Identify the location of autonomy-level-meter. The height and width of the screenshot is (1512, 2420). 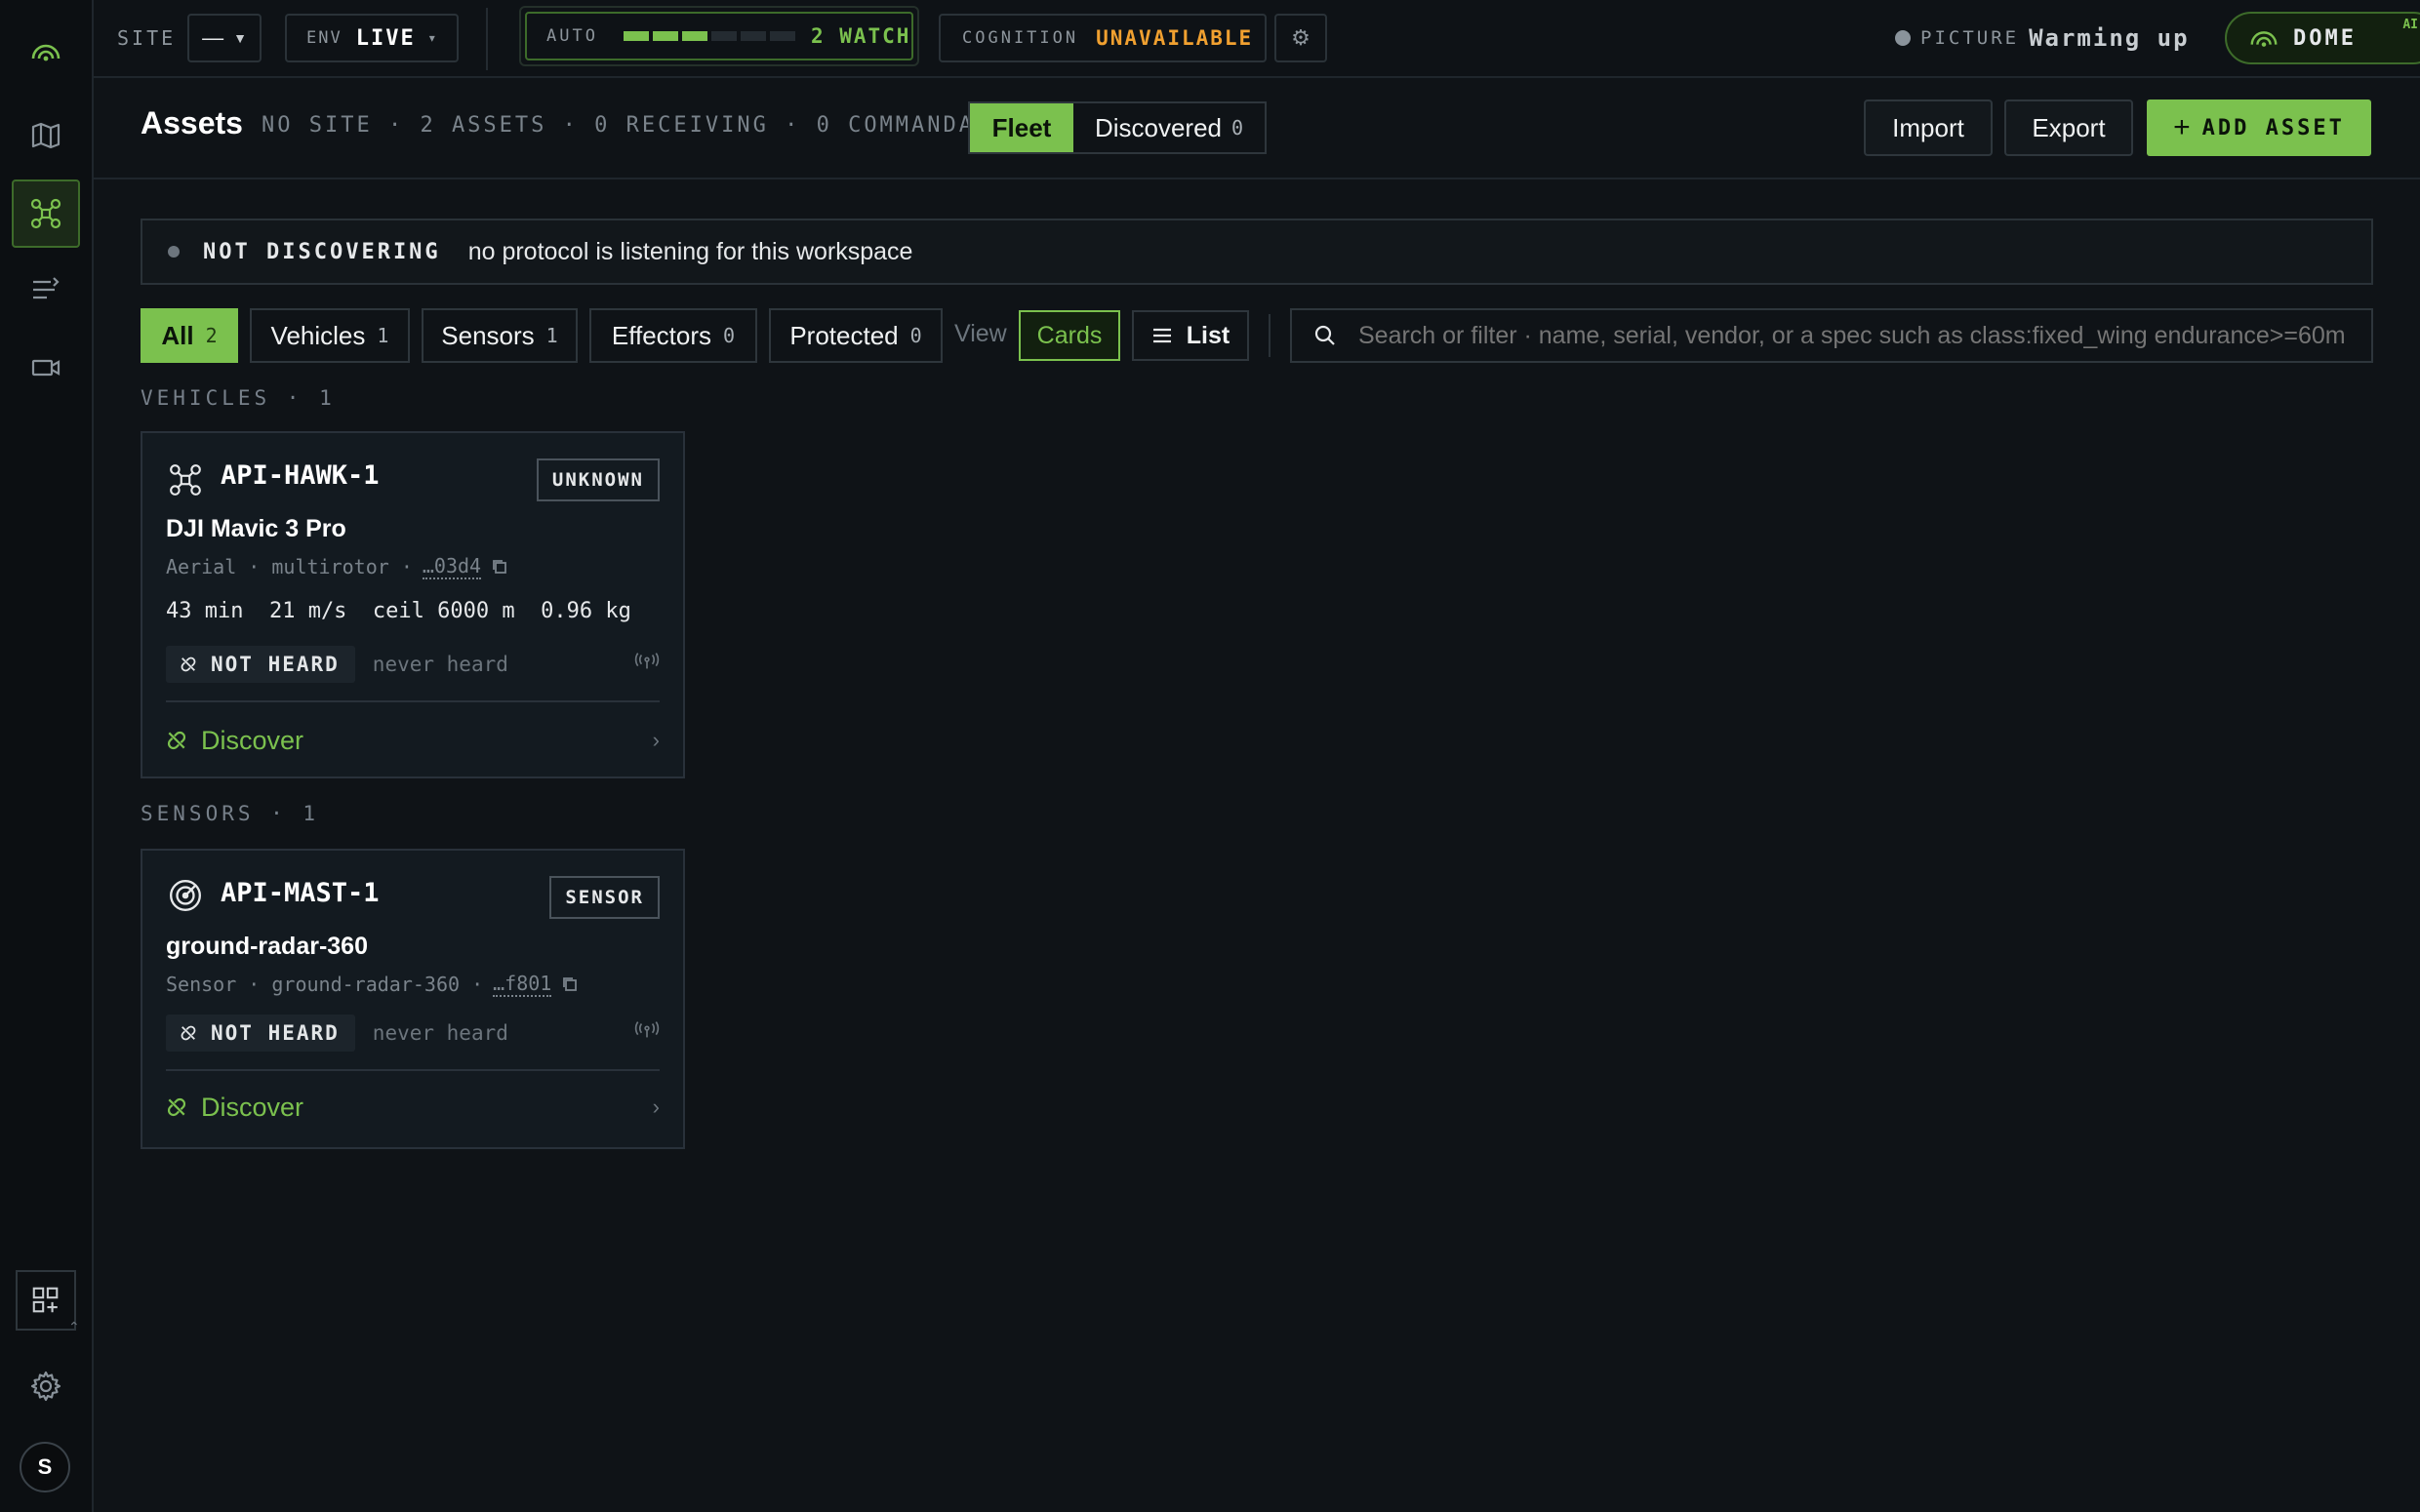
(709, 36).